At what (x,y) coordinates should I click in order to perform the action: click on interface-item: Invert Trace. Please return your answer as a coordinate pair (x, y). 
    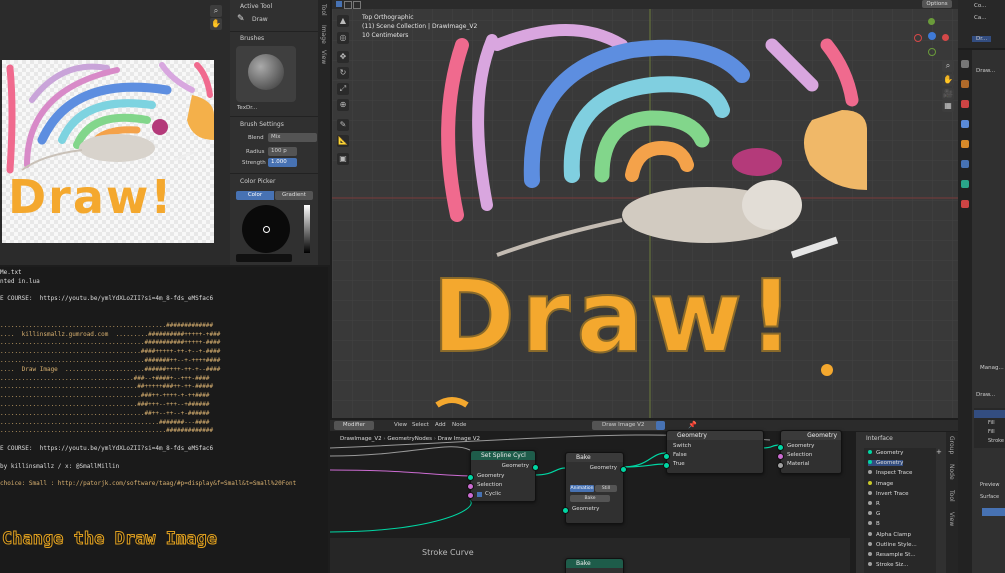
    Looking at the image, I should click on (888, 493).